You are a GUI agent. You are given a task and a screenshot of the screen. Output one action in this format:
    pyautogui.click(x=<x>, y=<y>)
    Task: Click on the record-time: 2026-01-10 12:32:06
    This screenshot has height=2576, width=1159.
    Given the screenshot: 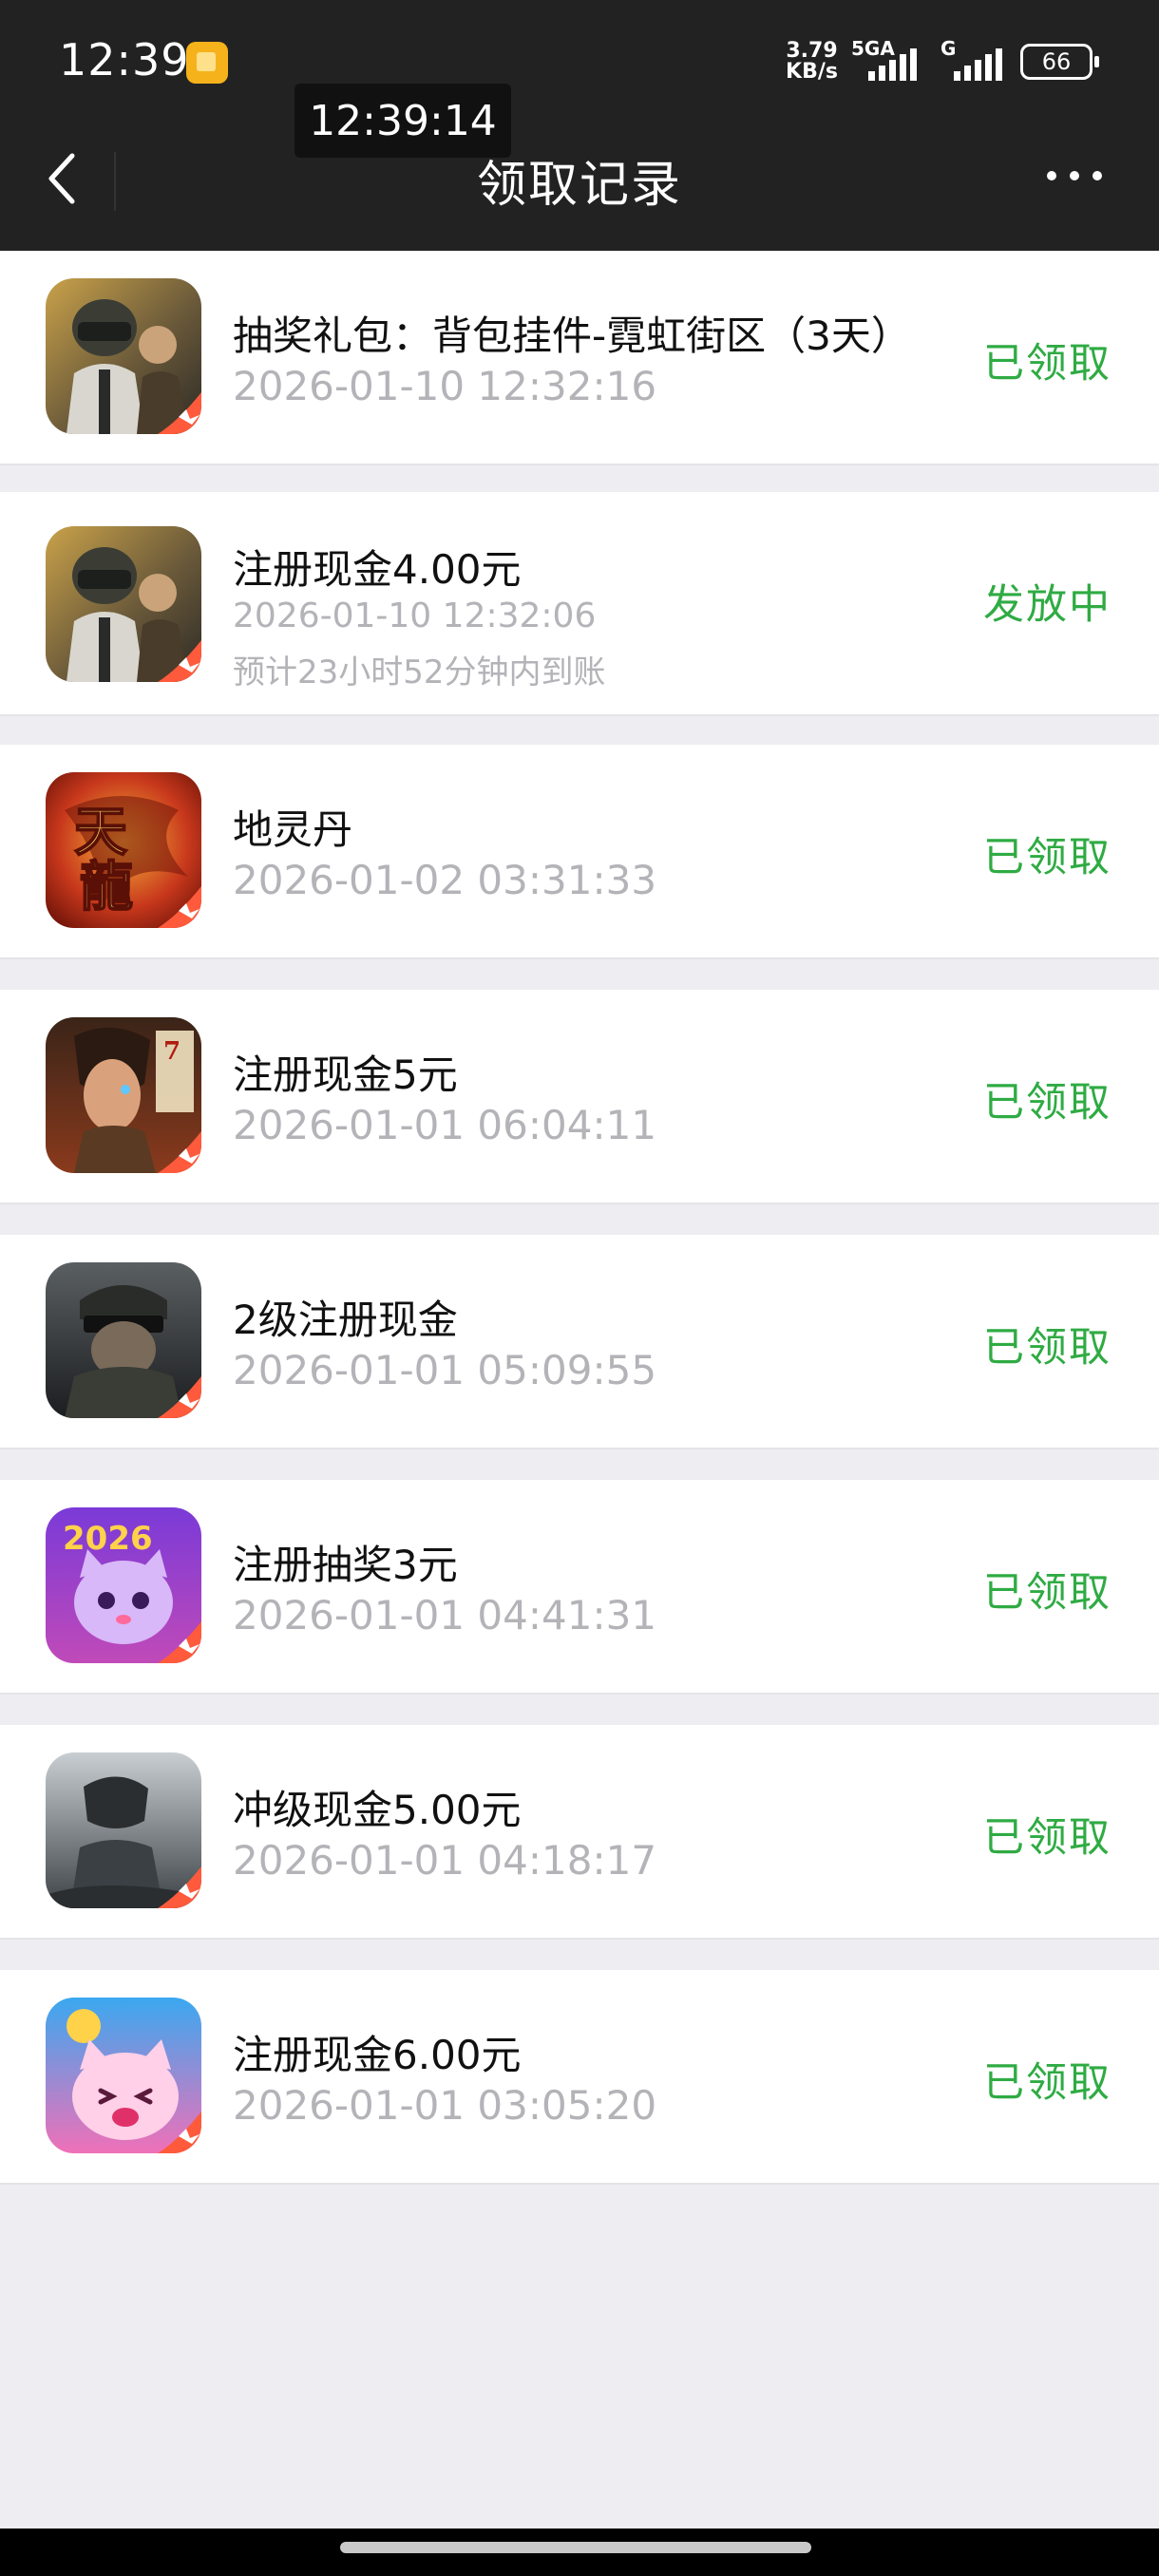 What is the action you would take?
    pyautogui.click(x=415, y=616)
    